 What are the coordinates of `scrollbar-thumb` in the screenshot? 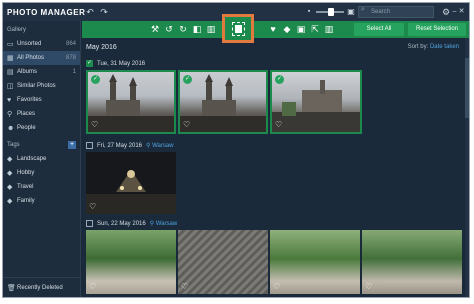 It's located at (467, 88).